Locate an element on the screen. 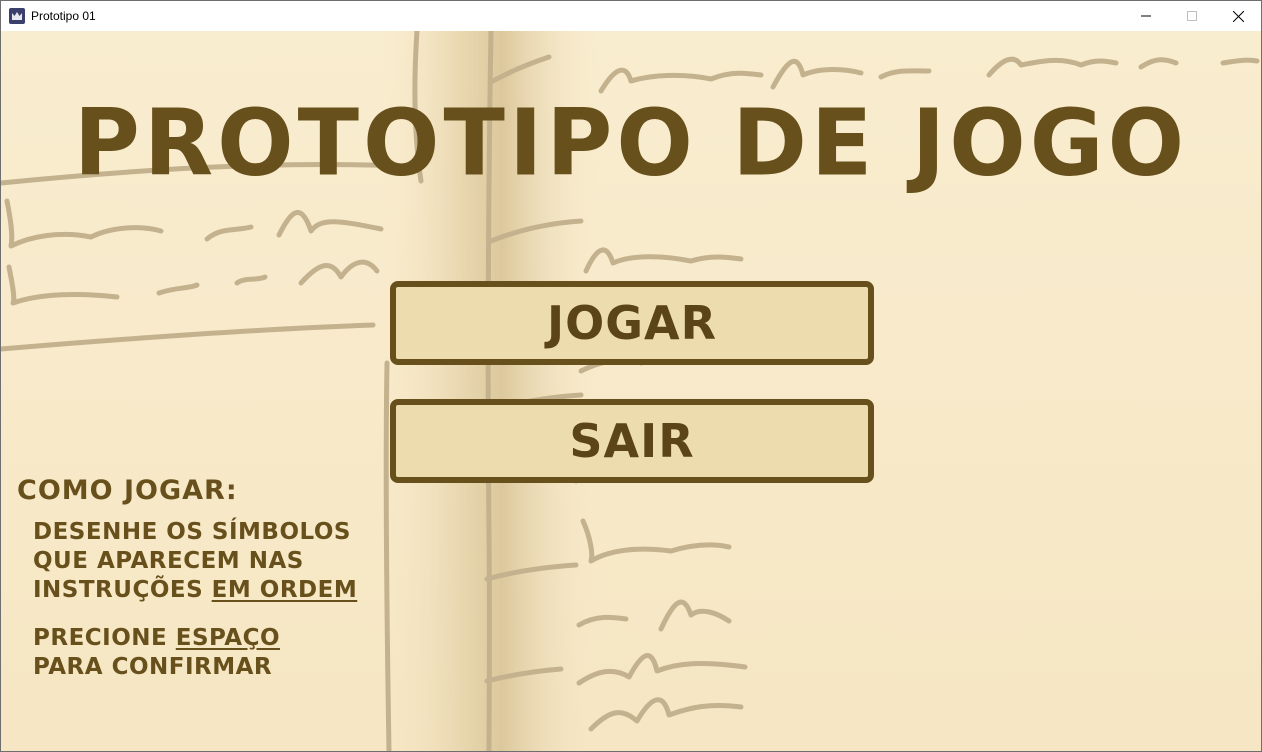 This screenshot has width=1262, height=752. play-button: JOGAR is located at coordinates (632, 323).